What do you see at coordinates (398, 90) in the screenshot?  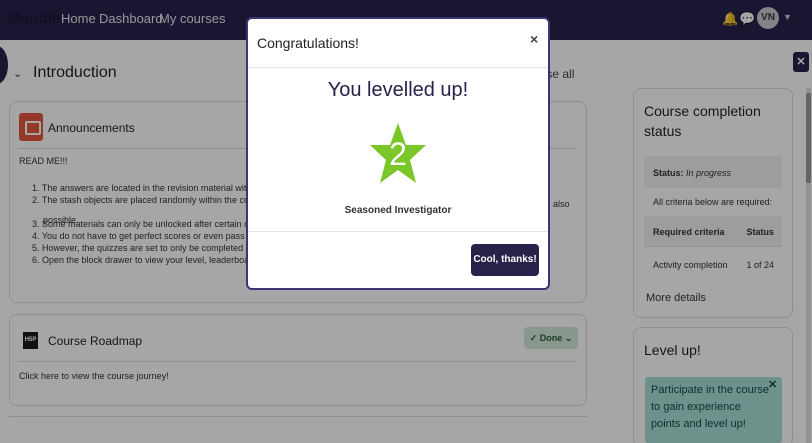 I see `levelup-heading: You levelled up!` at bounding box center [398, 90].